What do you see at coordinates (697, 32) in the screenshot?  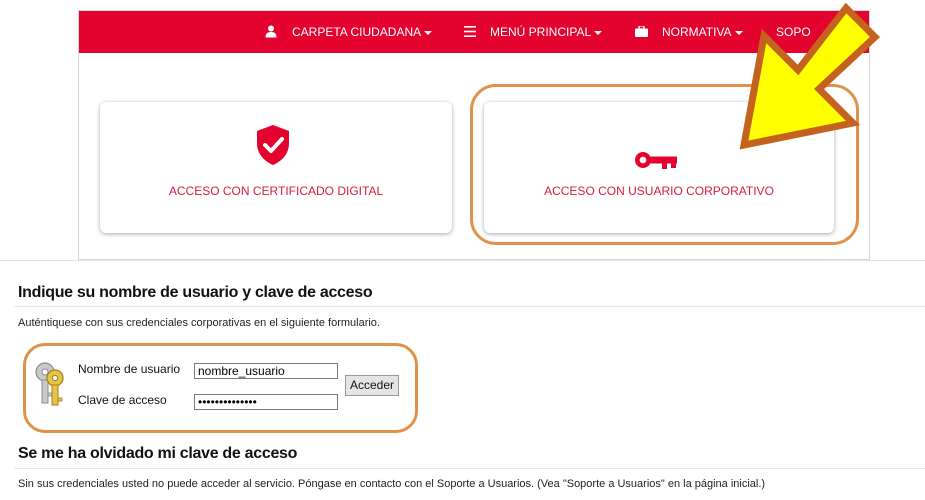 I see `nav-item-label: NORMATIVA` at bounding box center [697, 32].